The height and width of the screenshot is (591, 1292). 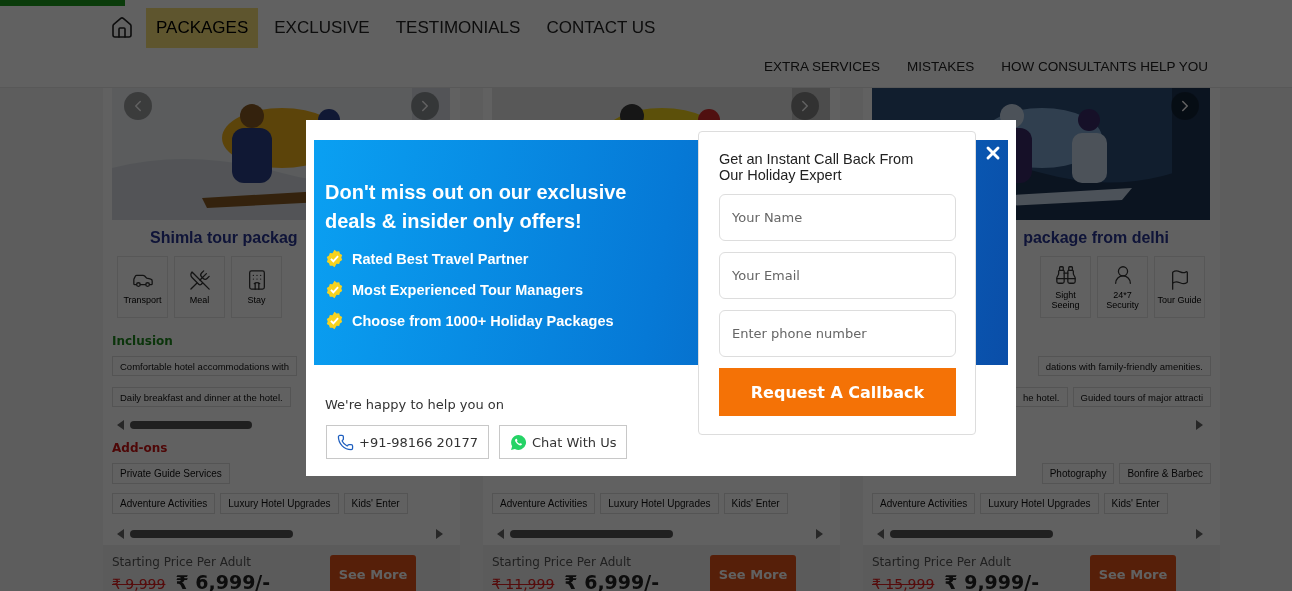 I want to click on addon-tag: Photography, so click(x=1078, y=473).